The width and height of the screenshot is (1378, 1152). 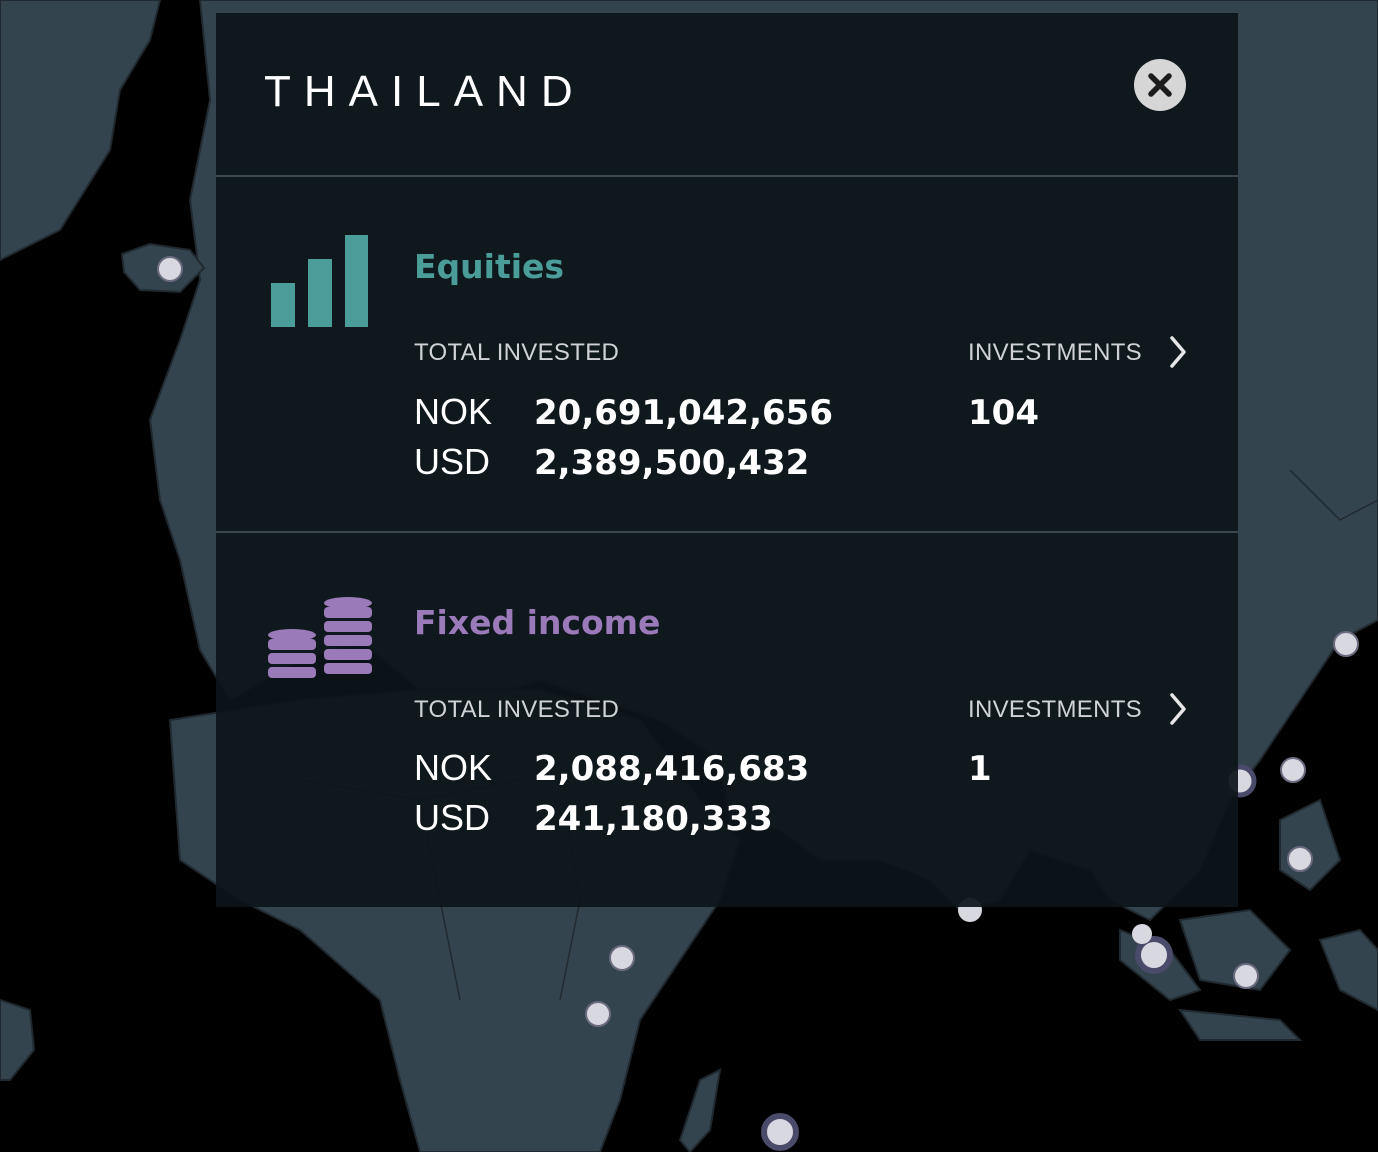 I want to click on close-icon, so click(x=1160, y=85).